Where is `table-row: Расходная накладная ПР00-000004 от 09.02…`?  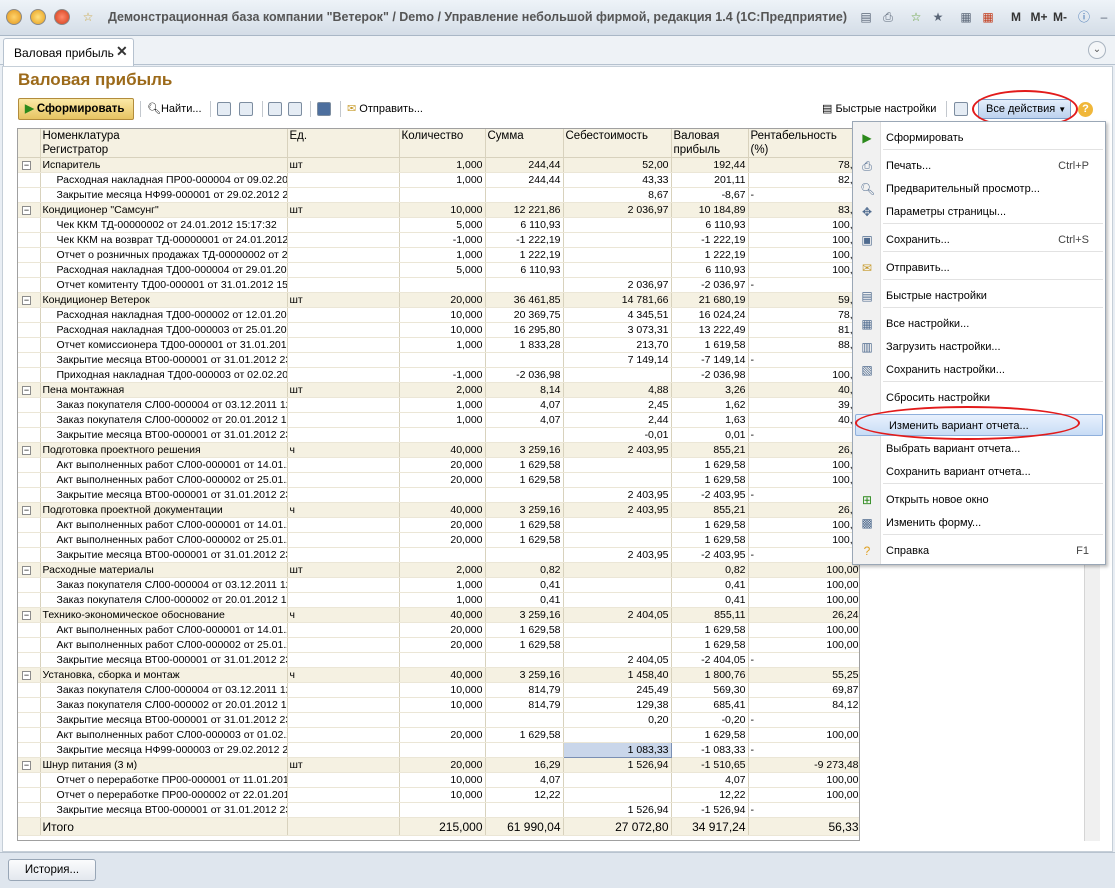
table-row: Расходная накладная ПР00-000004 от 09.02… is located at coordinates (438, 180).